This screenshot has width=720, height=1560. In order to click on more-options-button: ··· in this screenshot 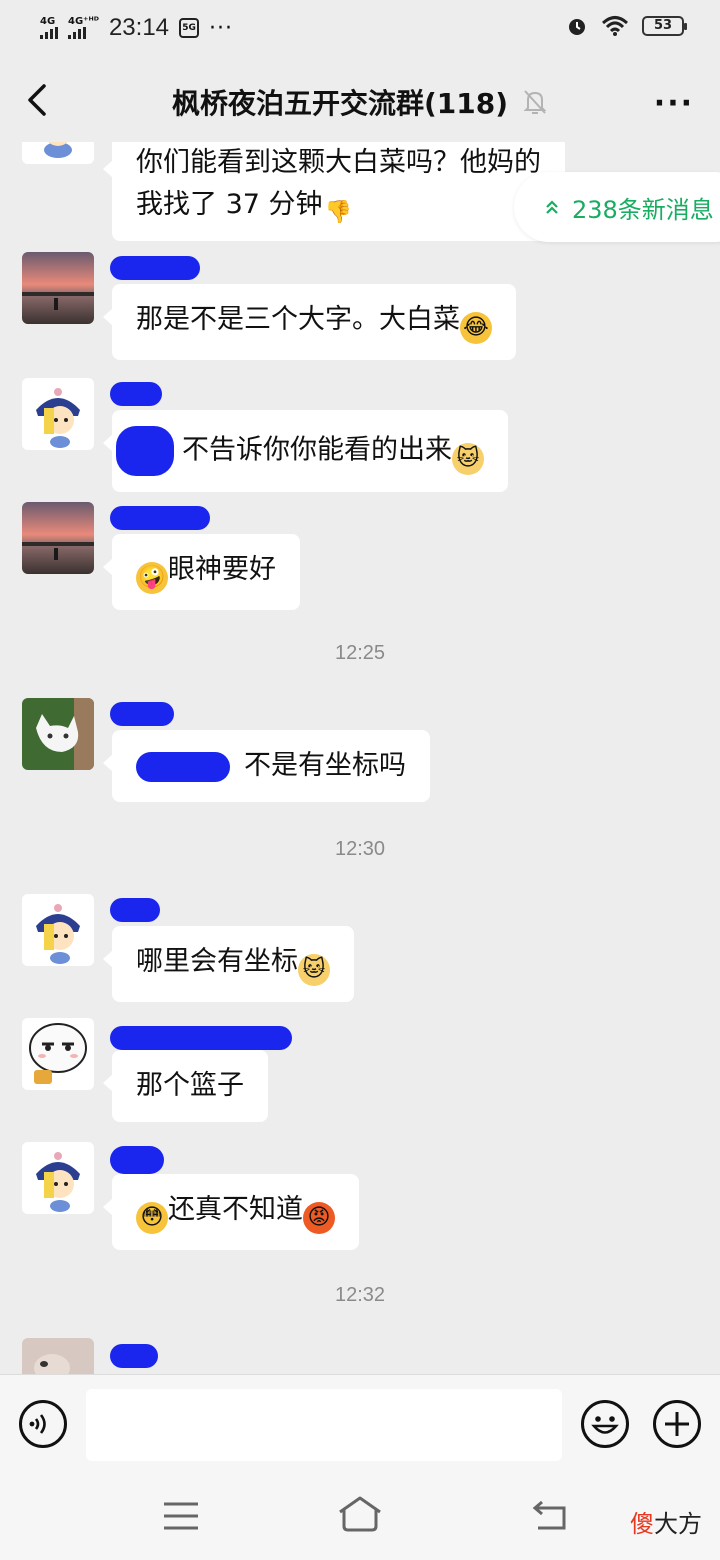, I will do `click(674, 103)`.